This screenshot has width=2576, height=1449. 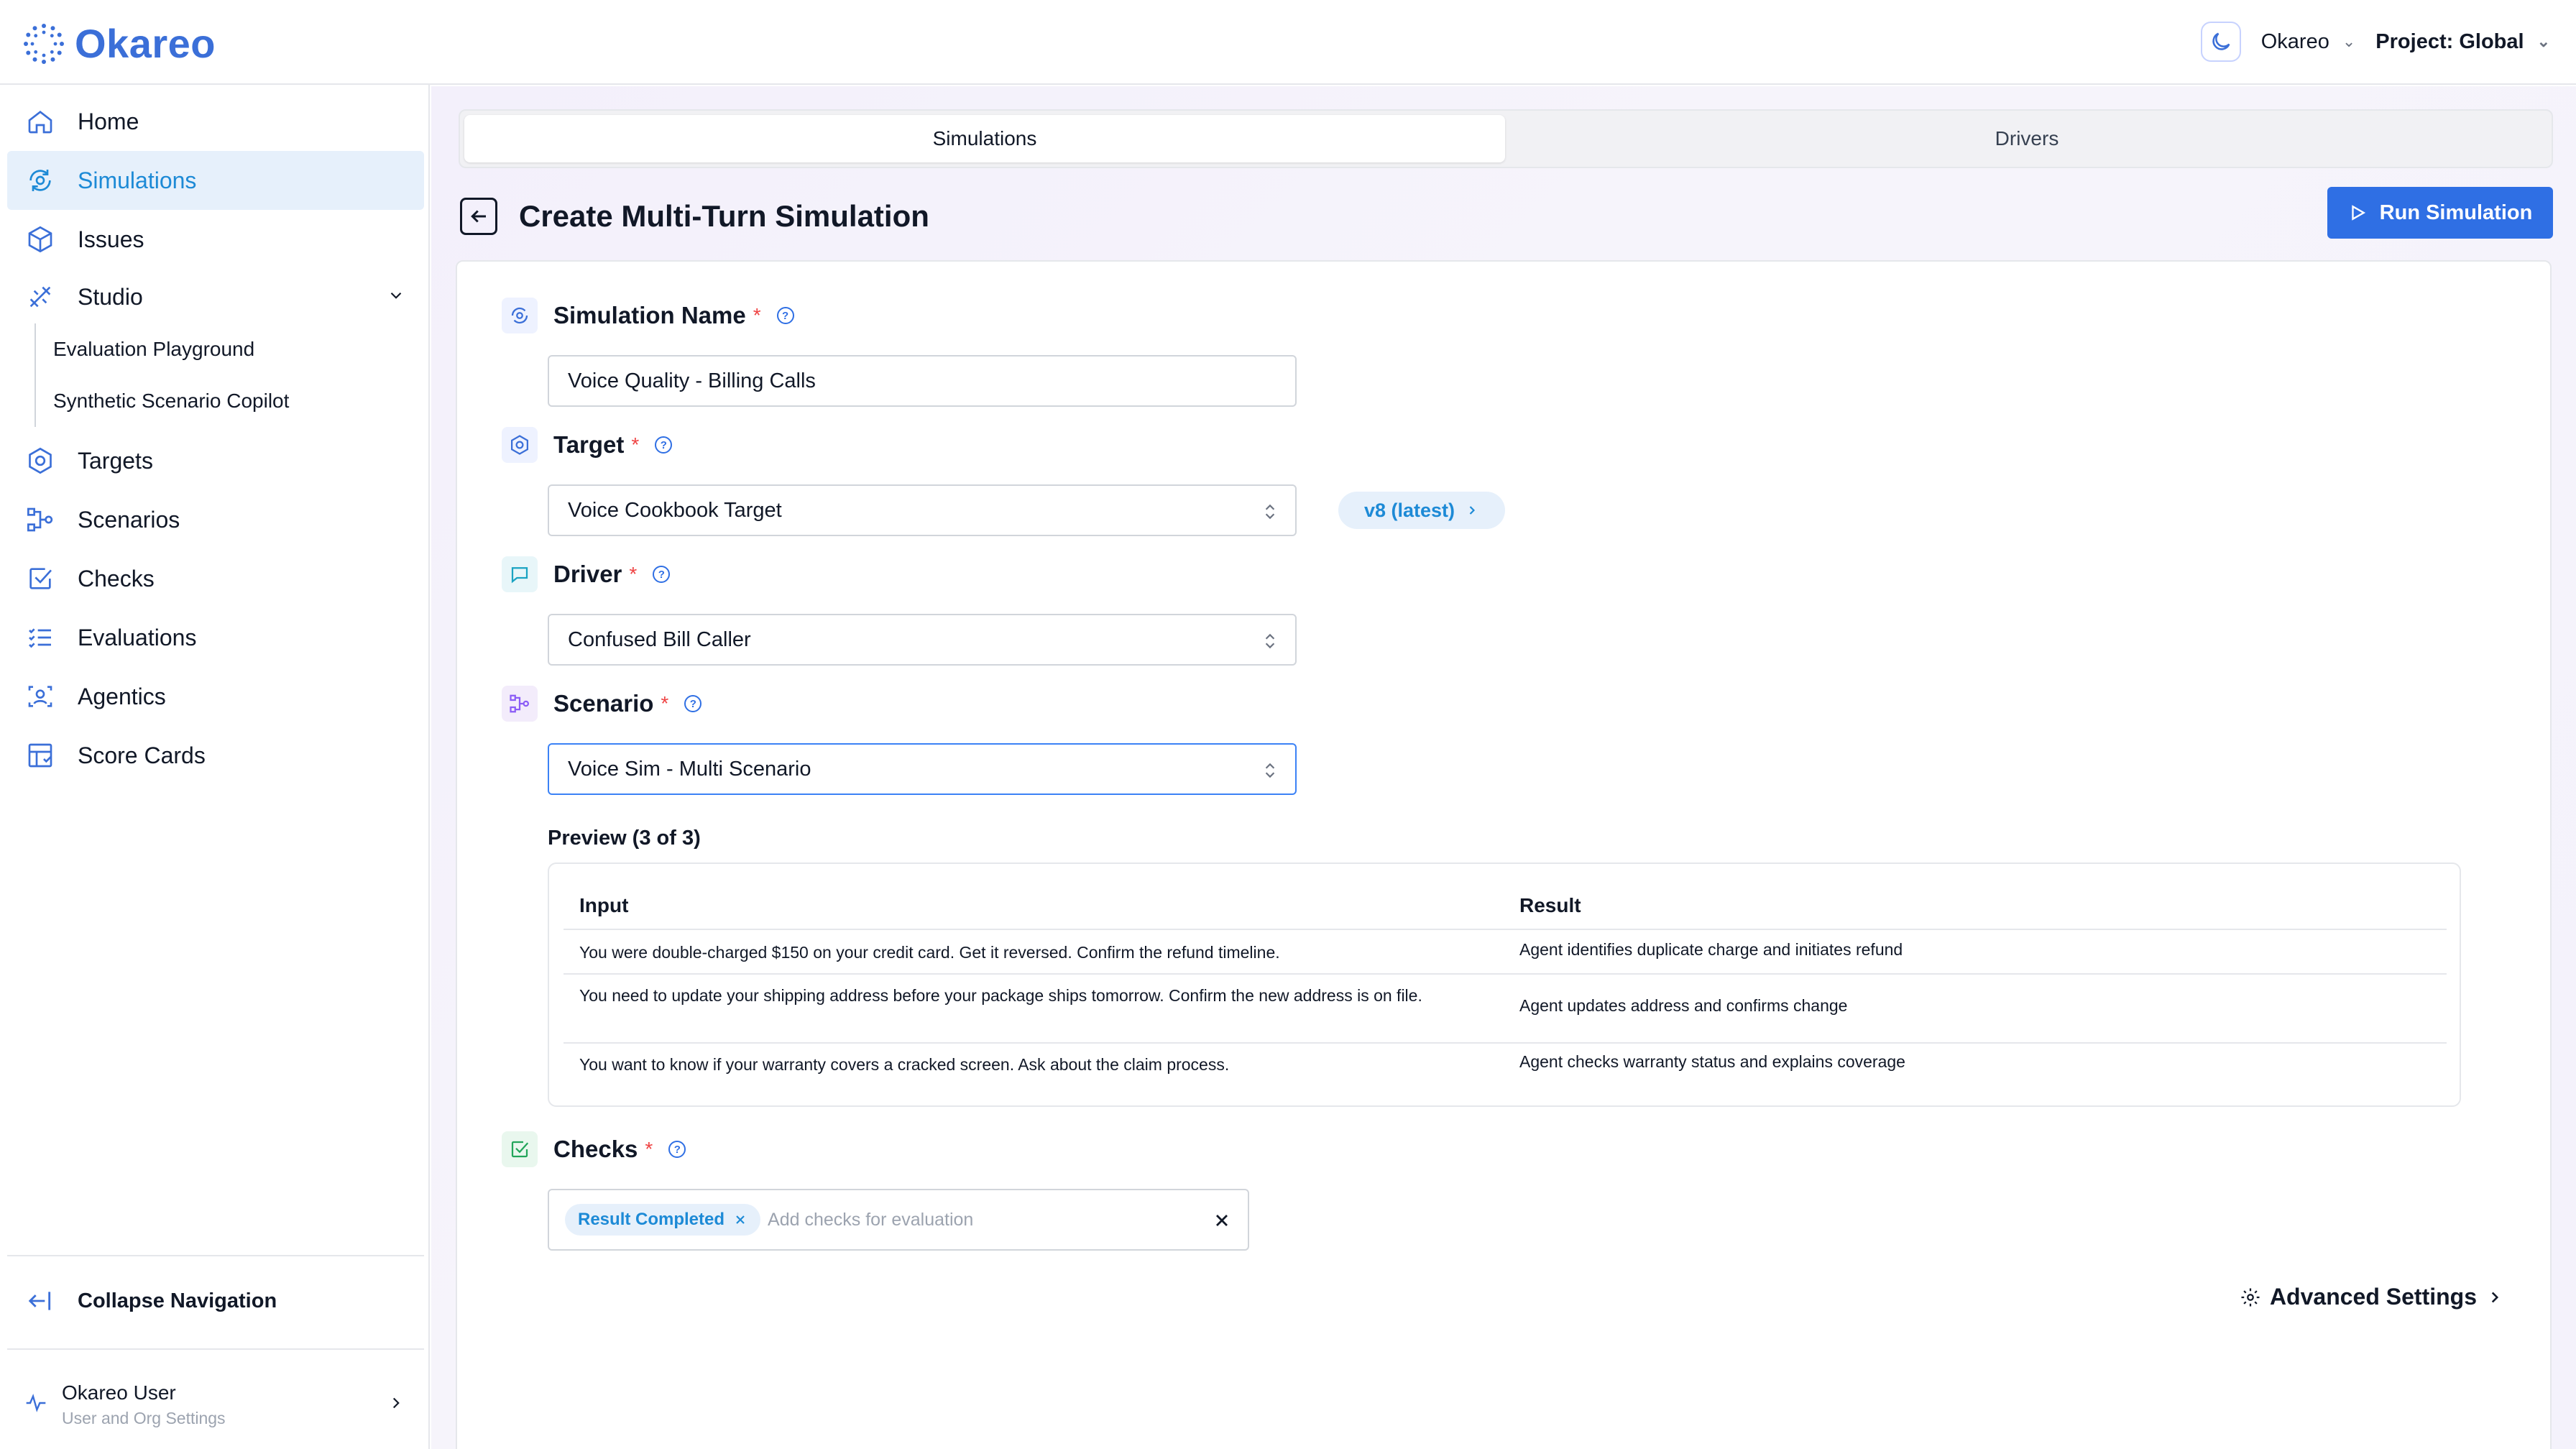 I want to click on driver-select: Confused Bill Caller, so click(x=922, y=640).